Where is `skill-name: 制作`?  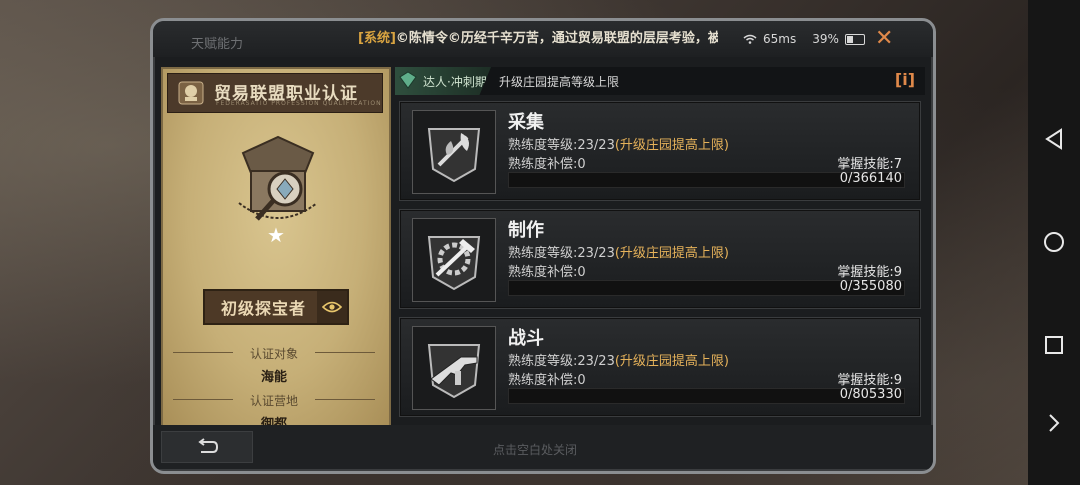 skill-name: 制作 is located at coordinates (526, 230).